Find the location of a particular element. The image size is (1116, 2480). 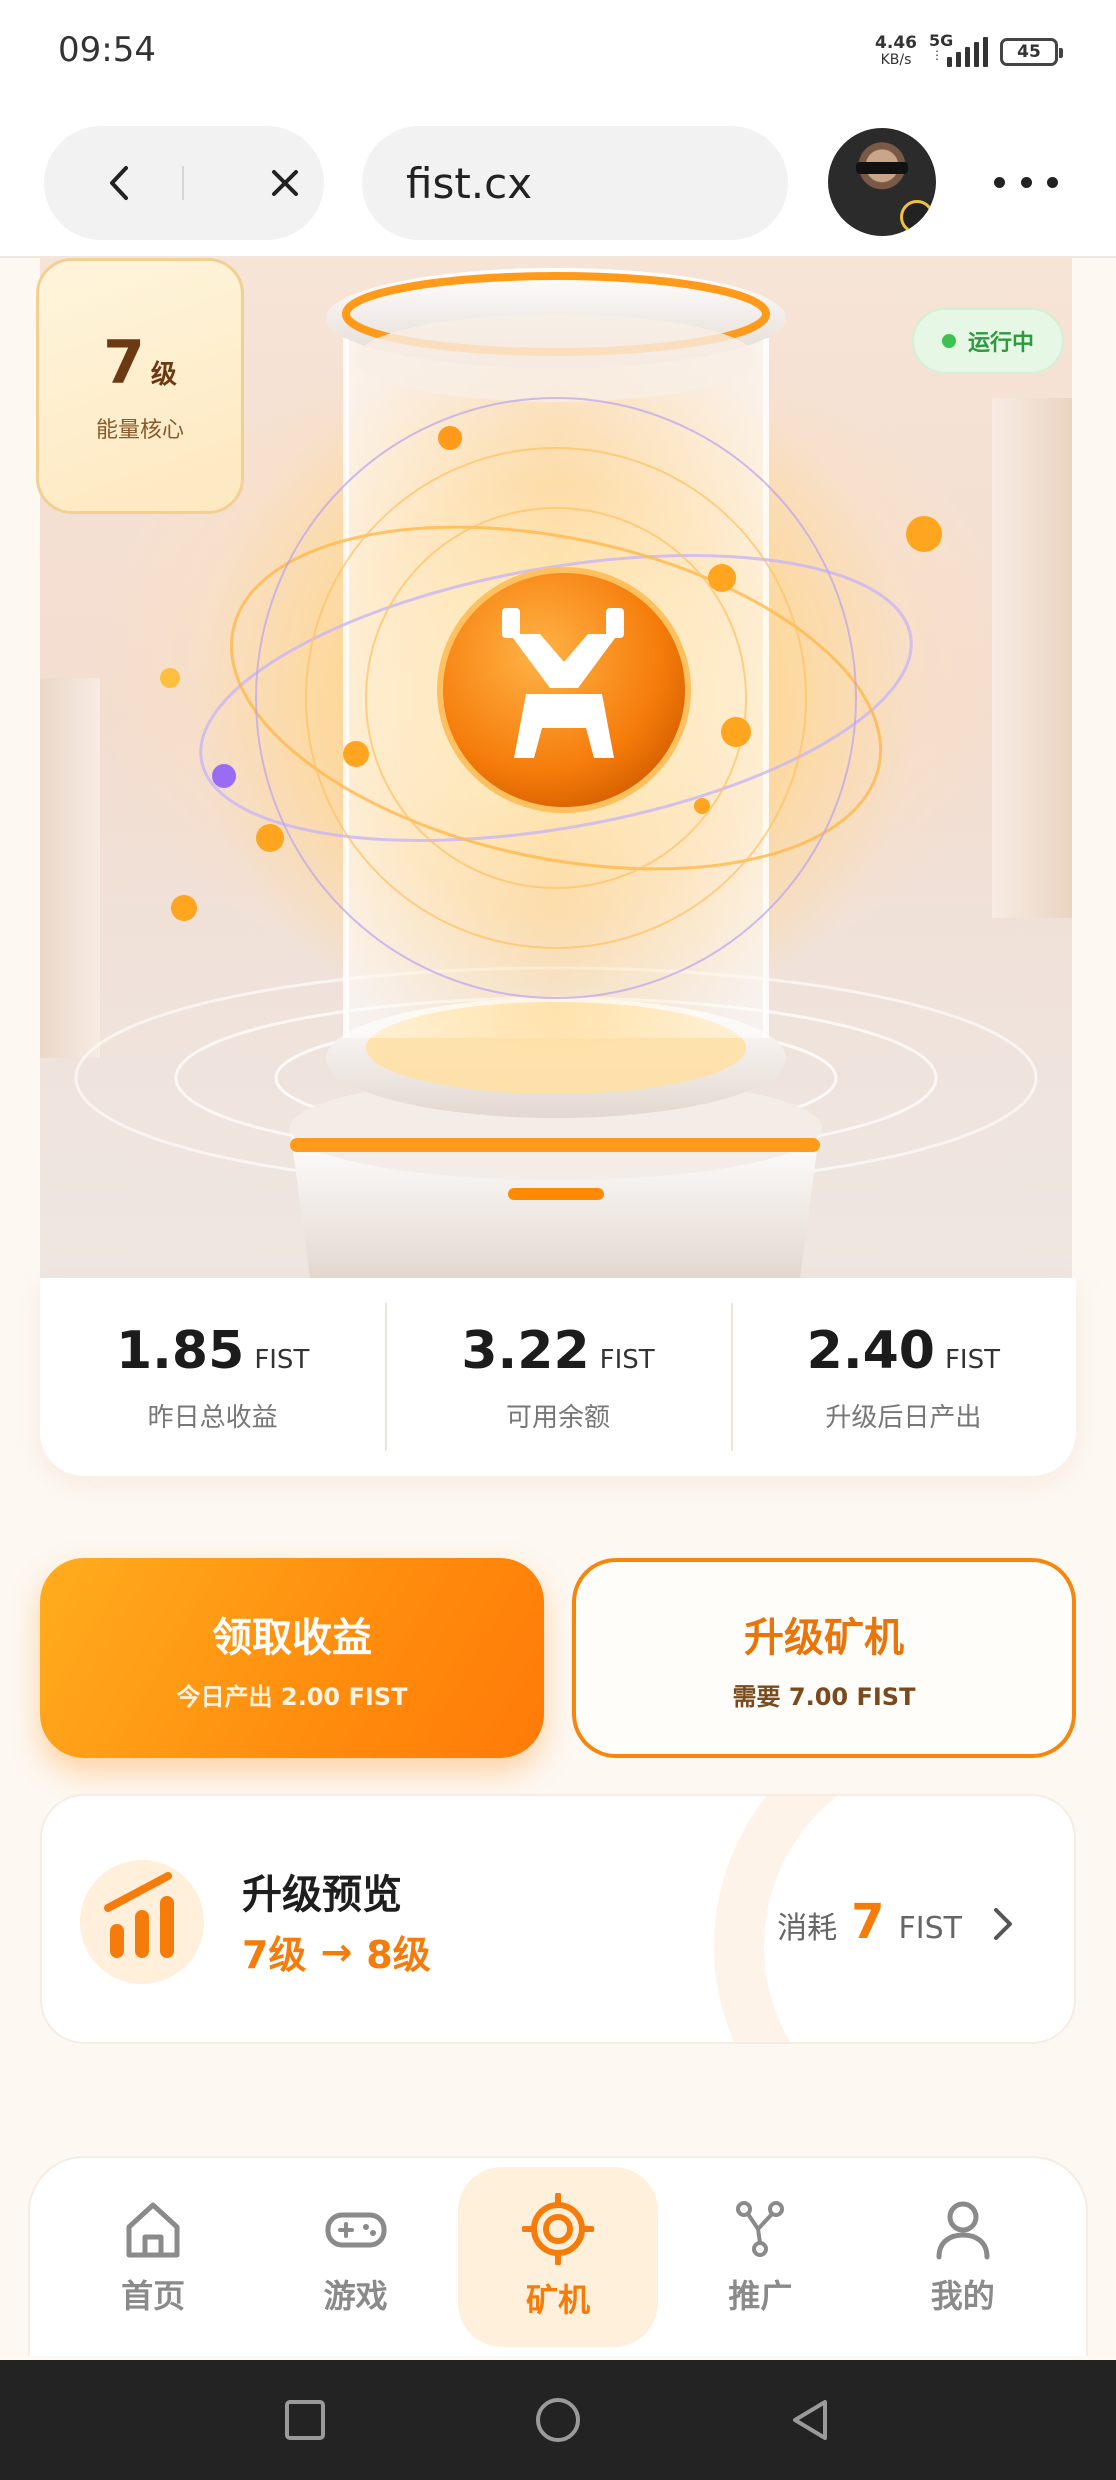

gamepad-icon is located at coordinates (356, 2230).